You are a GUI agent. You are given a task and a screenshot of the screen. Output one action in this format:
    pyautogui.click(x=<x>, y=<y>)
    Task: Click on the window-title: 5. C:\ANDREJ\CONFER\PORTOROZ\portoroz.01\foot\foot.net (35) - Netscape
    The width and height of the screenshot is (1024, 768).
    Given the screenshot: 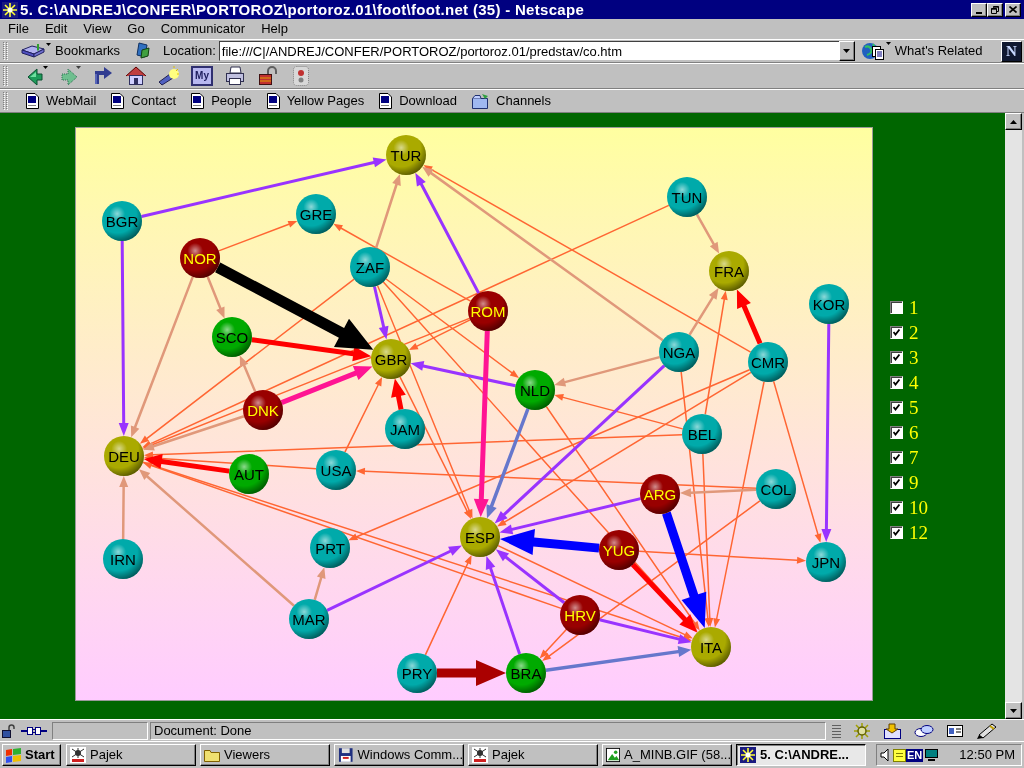 What is the action you would take?
    pyautogui.click(x=302, y=9)
    